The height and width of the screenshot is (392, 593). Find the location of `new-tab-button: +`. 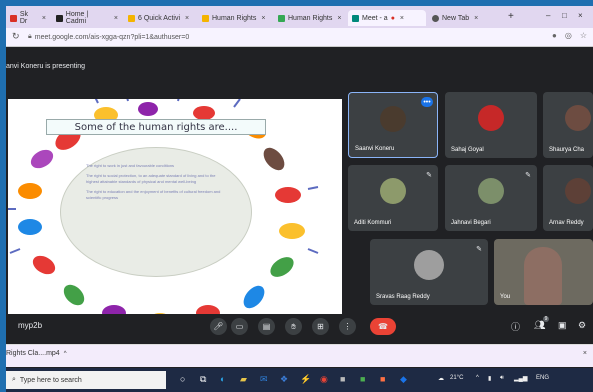

new-tab-button: + is located at coordinates (511, 16).